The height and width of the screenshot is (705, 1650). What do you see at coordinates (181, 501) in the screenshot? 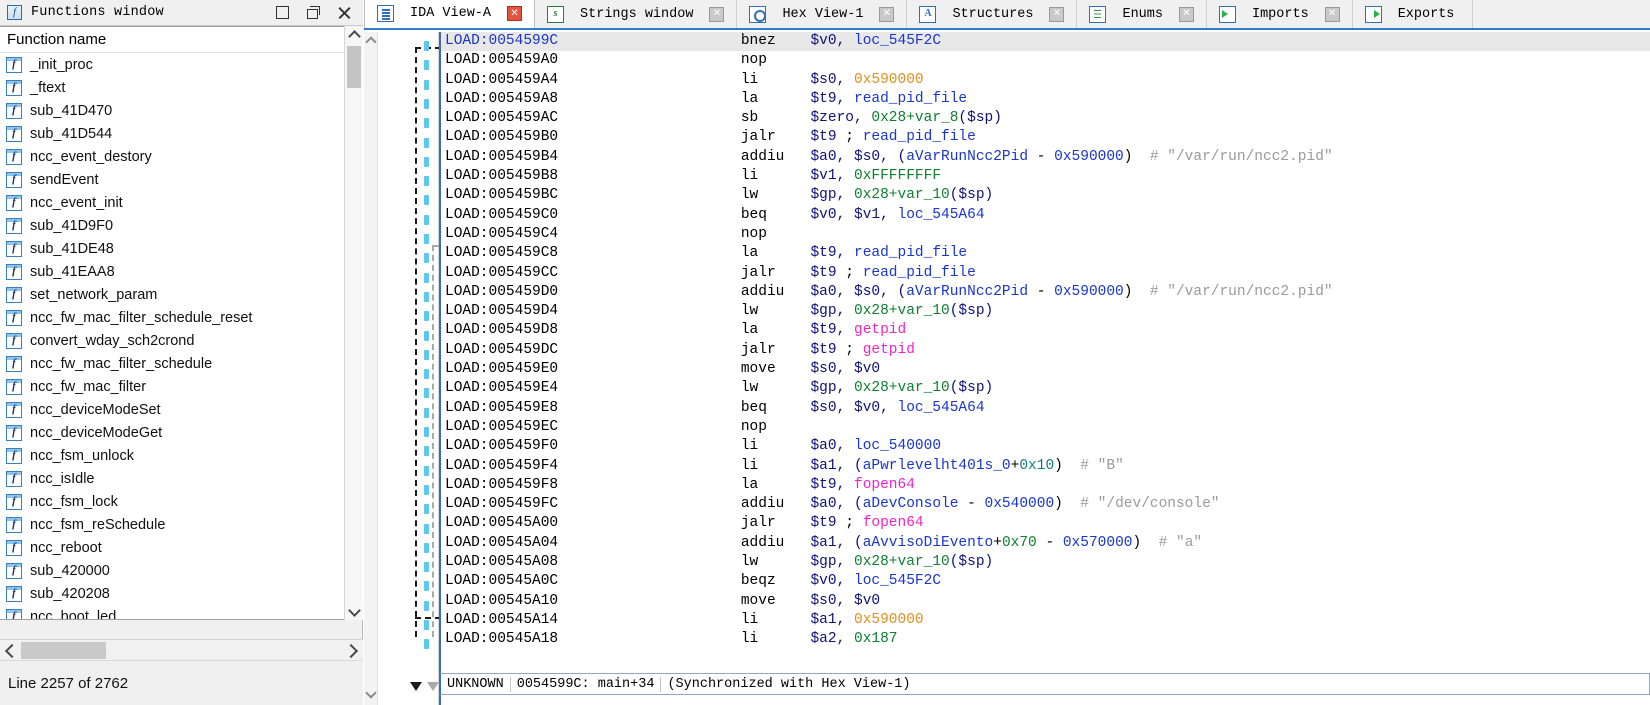
I see `function-list-item: f ncc_fsm_lock` at bounding box center [181, 501].